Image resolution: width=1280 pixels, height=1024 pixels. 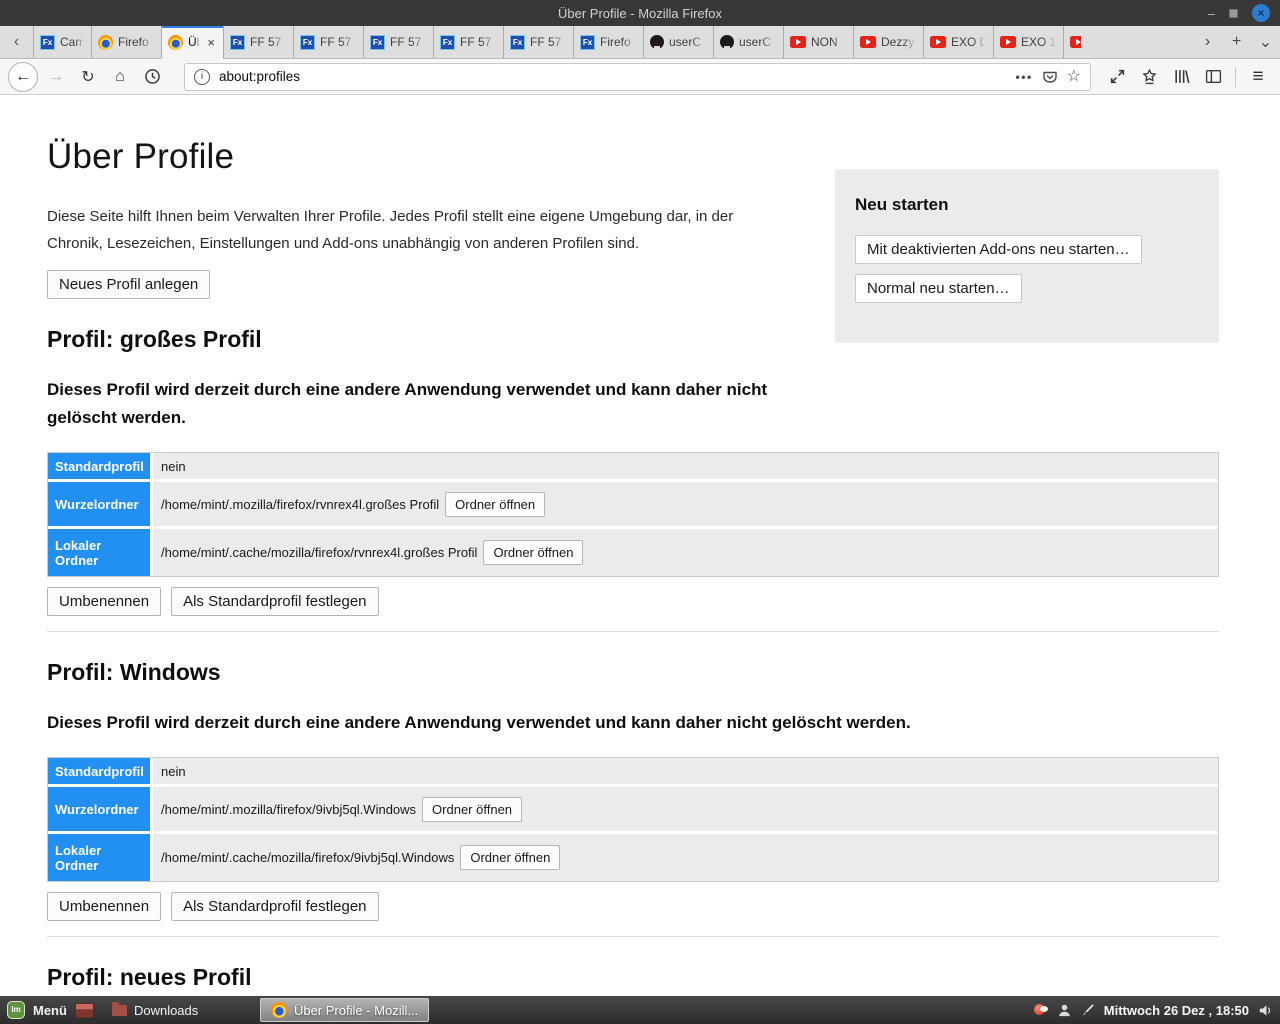 I want to click on tab-bar: ‹ Camp Firefo Üb × FF 57 FF 57 FF 57, so click(x=640, y=42).